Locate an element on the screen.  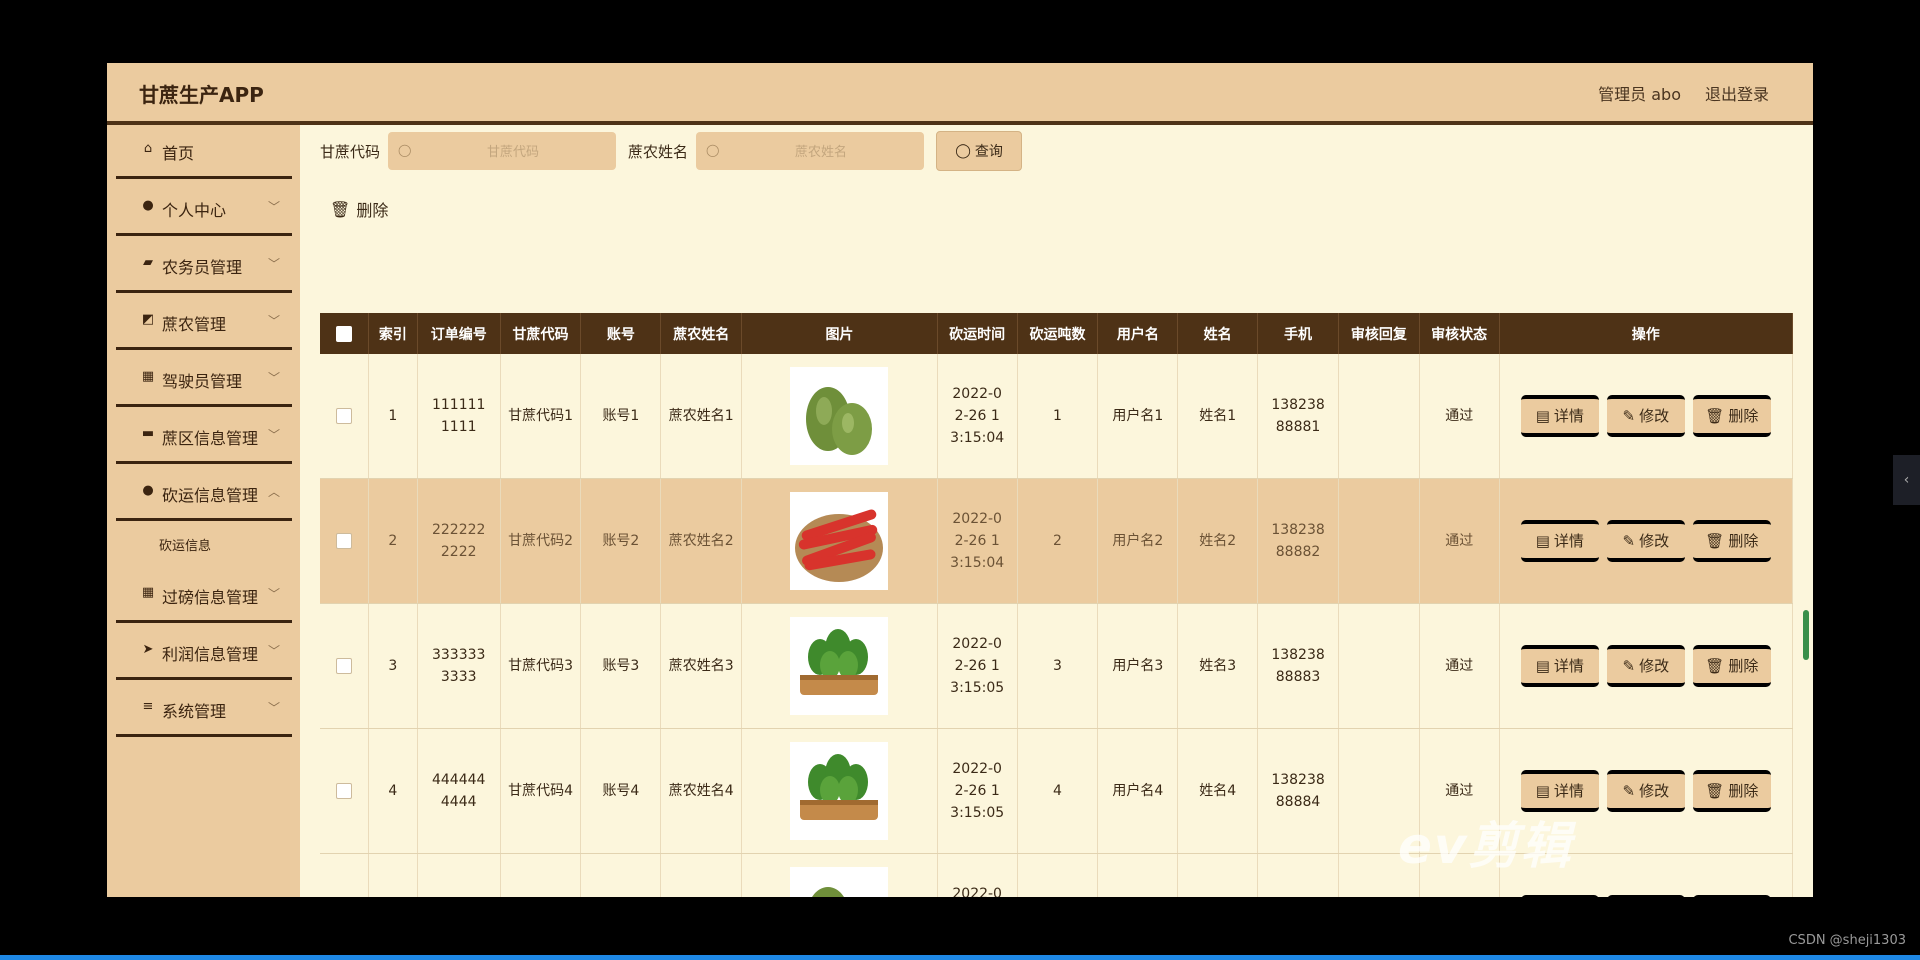
detail-label: 详情 is located at coordinates (1568, 541).